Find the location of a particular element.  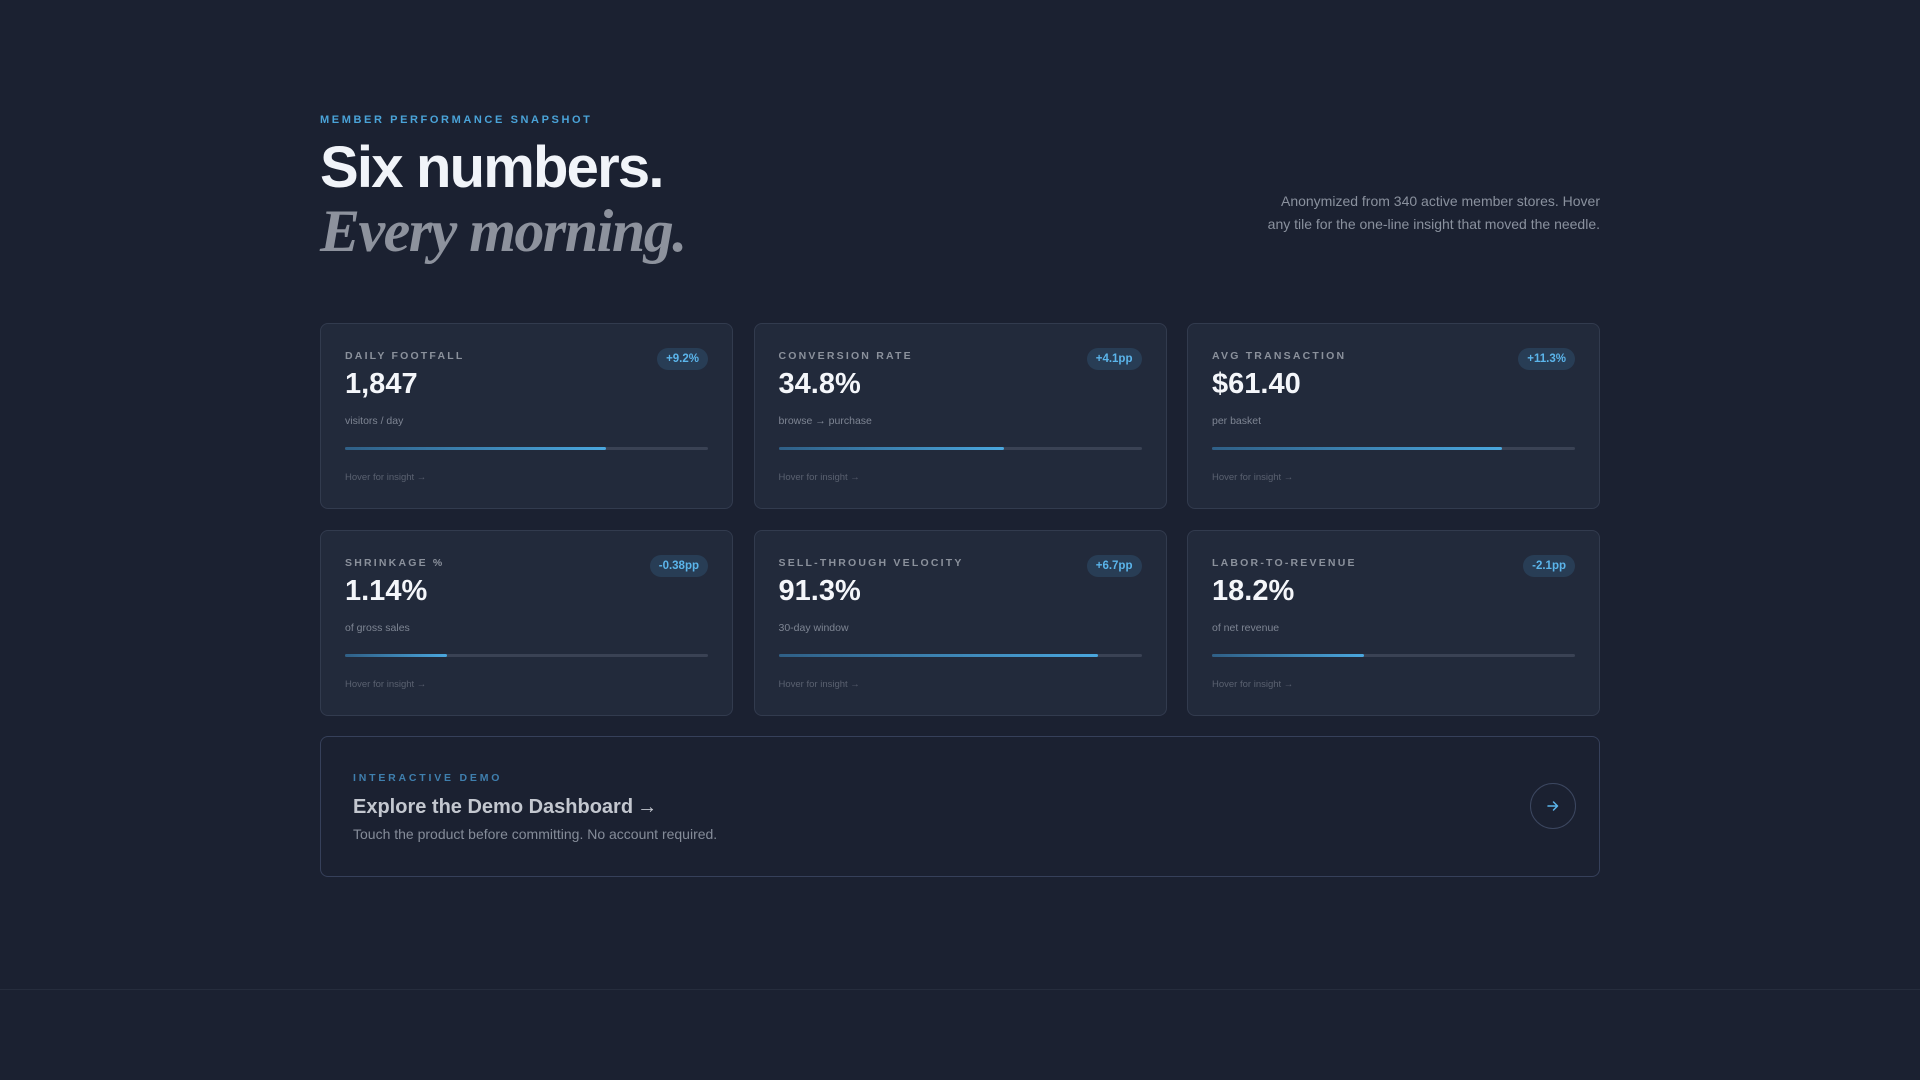

metric-unit: 30-day window is located at coordinates (813, 628).